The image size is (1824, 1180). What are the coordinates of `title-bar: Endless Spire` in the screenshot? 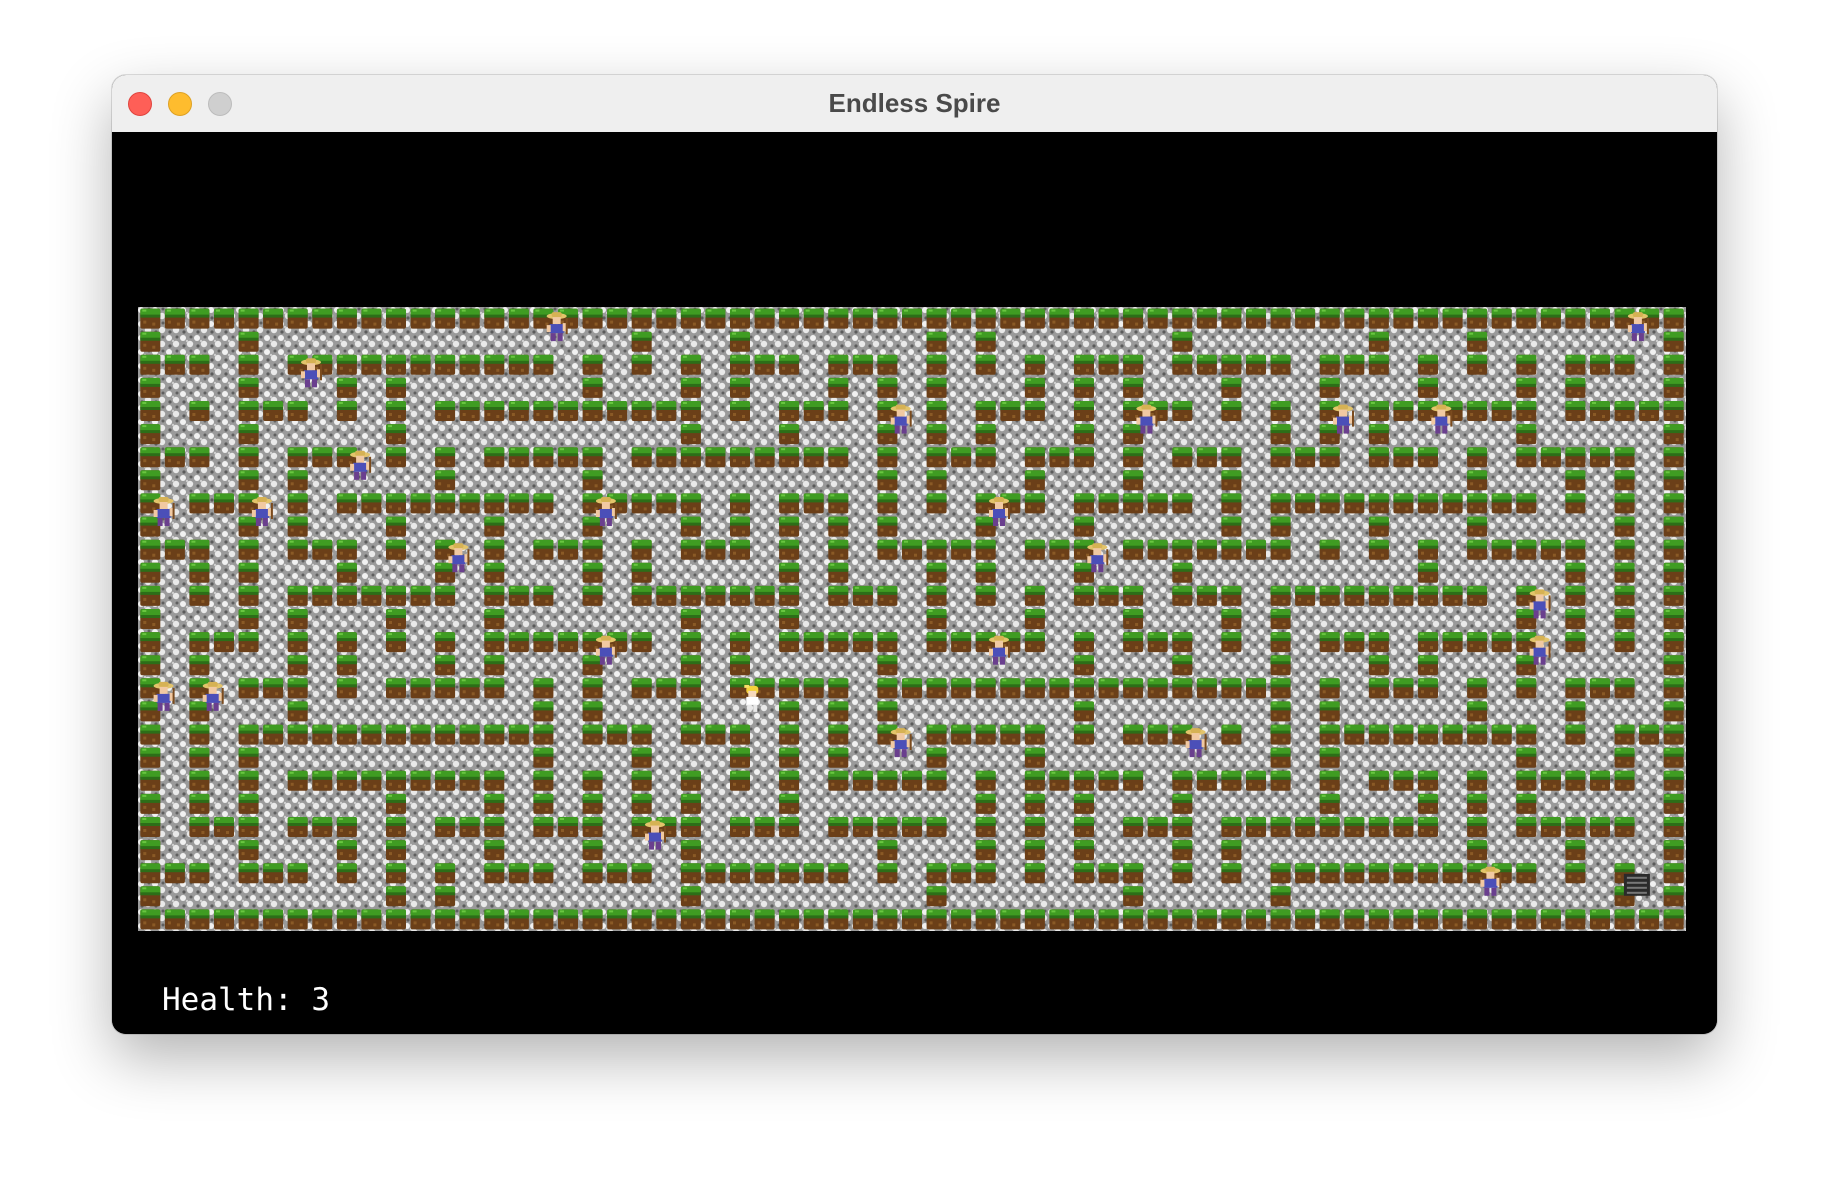 It's located at (914, 104).